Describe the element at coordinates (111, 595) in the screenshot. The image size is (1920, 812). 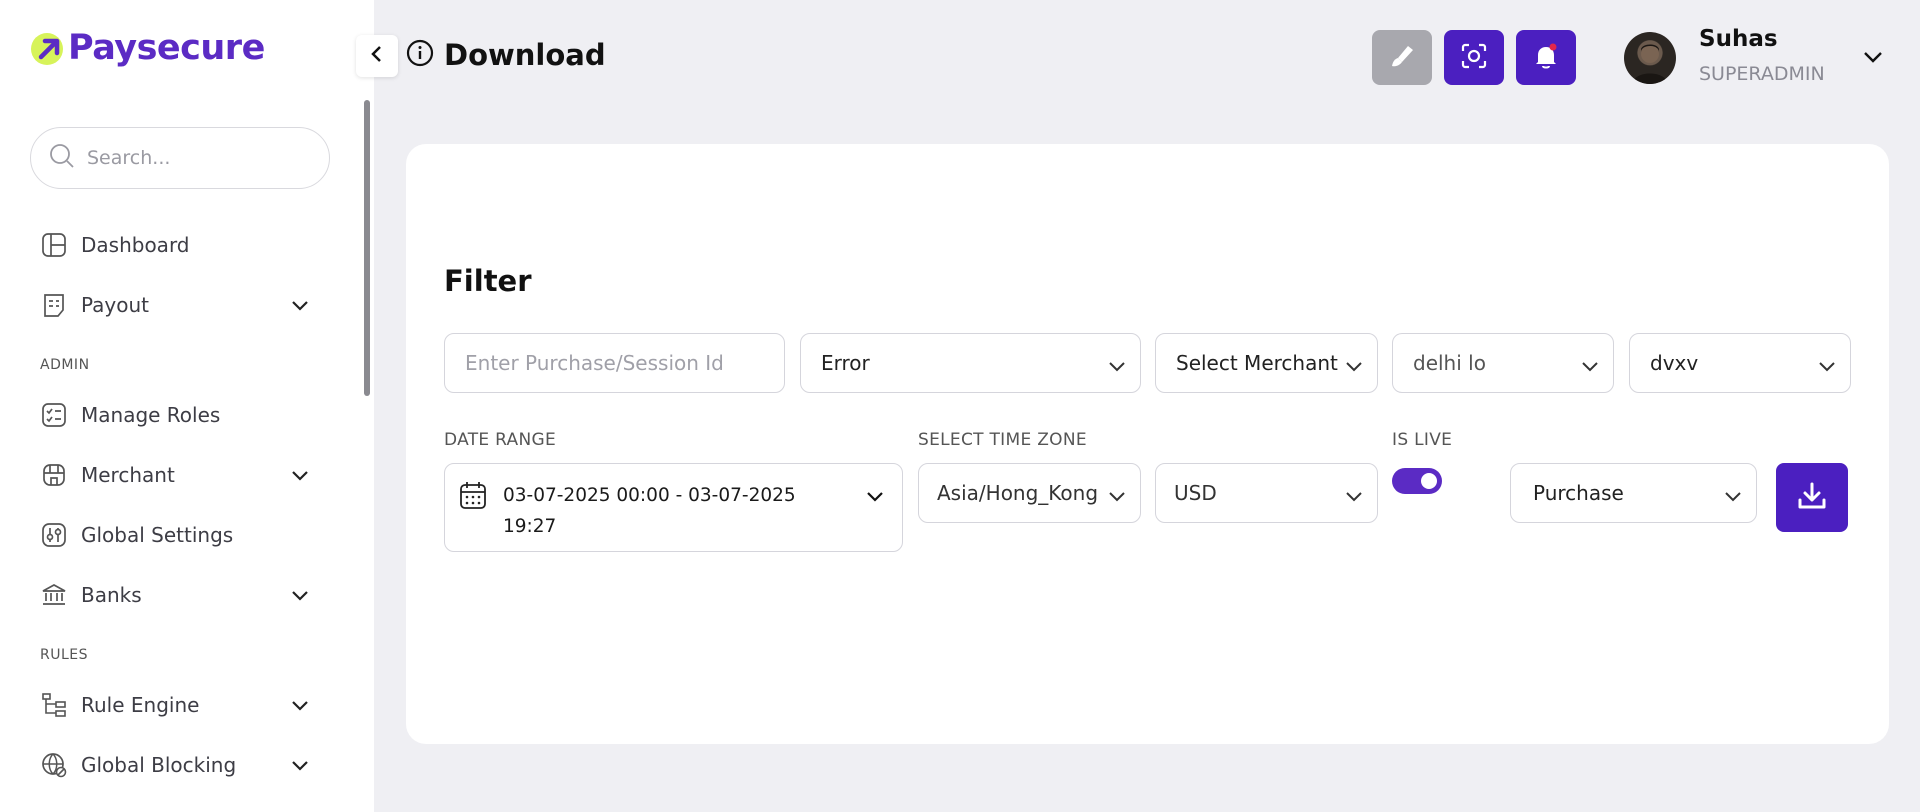
I see `sidebar-item-label: Banks` at that location.